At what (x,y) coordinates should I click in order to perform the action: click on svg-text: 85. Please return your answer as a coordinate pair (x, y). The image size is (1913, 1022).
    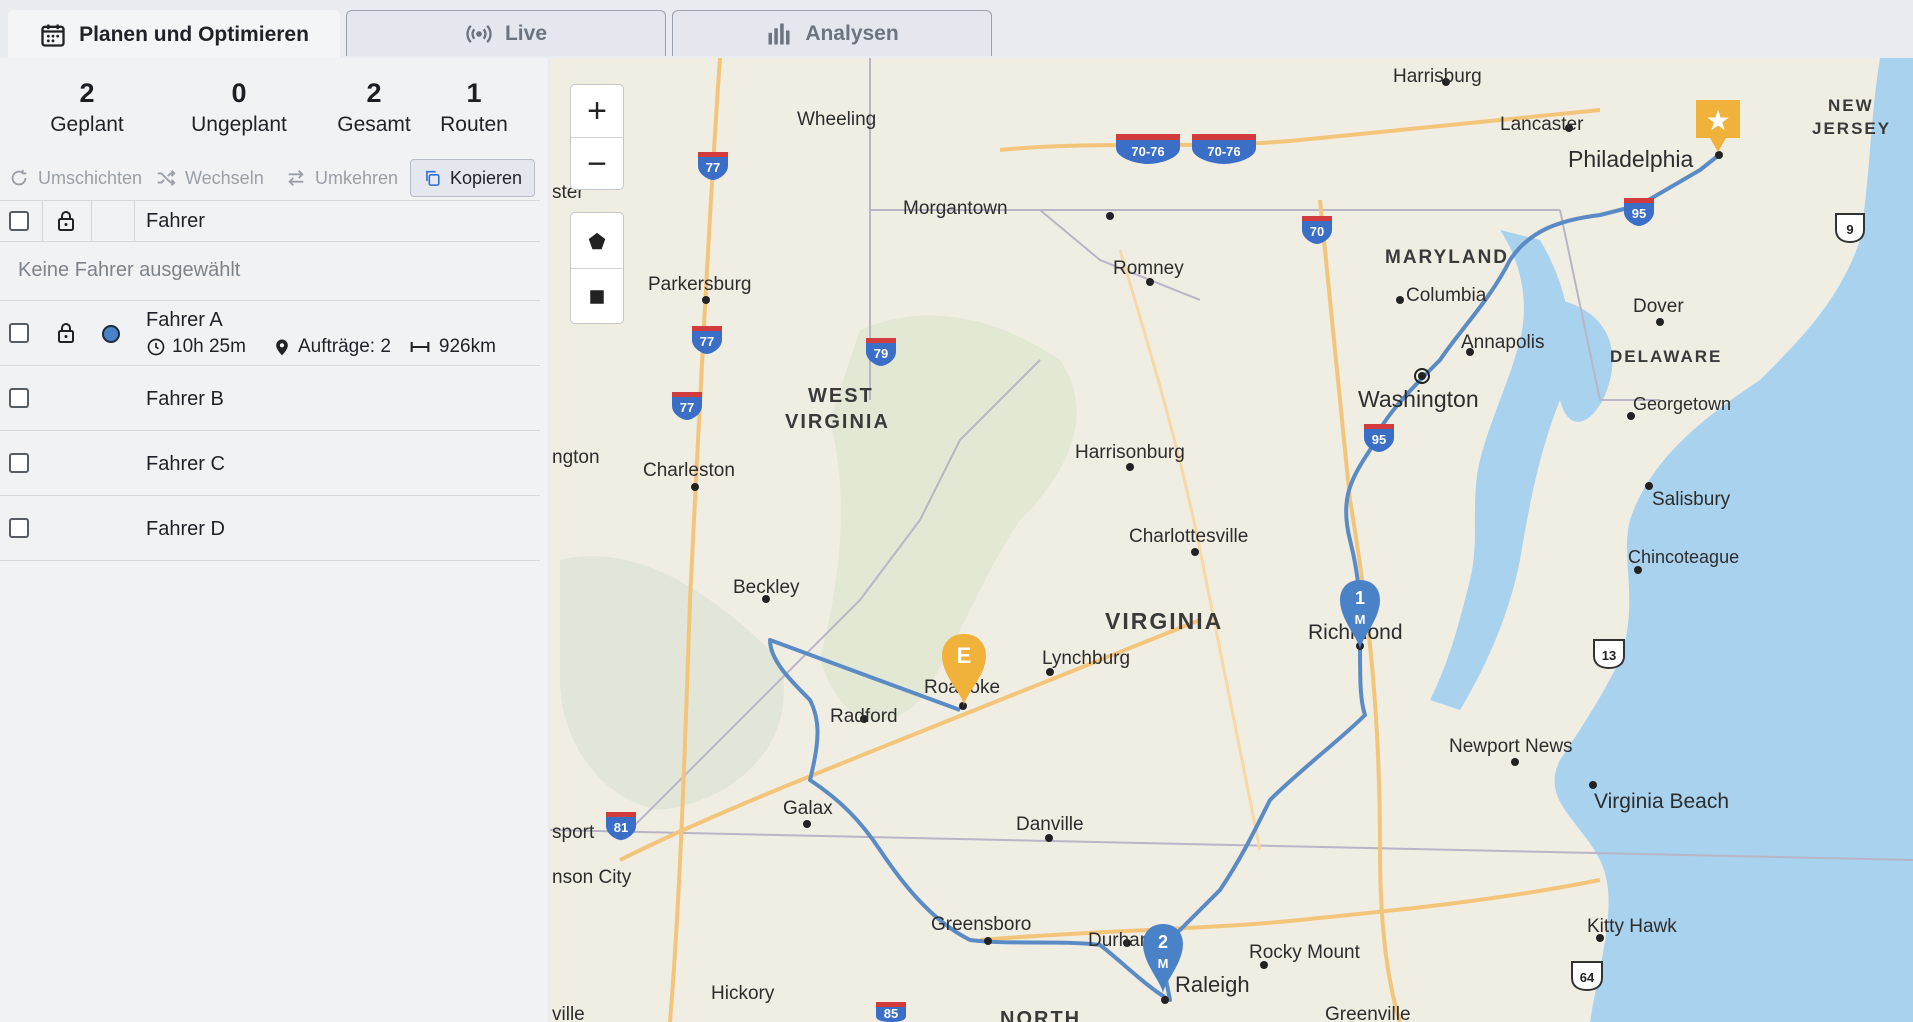
    Looking at the image, I should click on (891, 1013).